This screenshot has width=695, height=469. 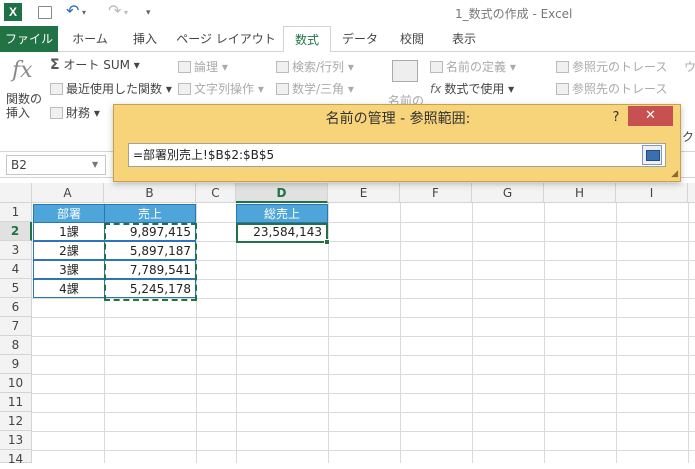 I want to click on cell-d1: 総売上, so click(x=282, y=213).